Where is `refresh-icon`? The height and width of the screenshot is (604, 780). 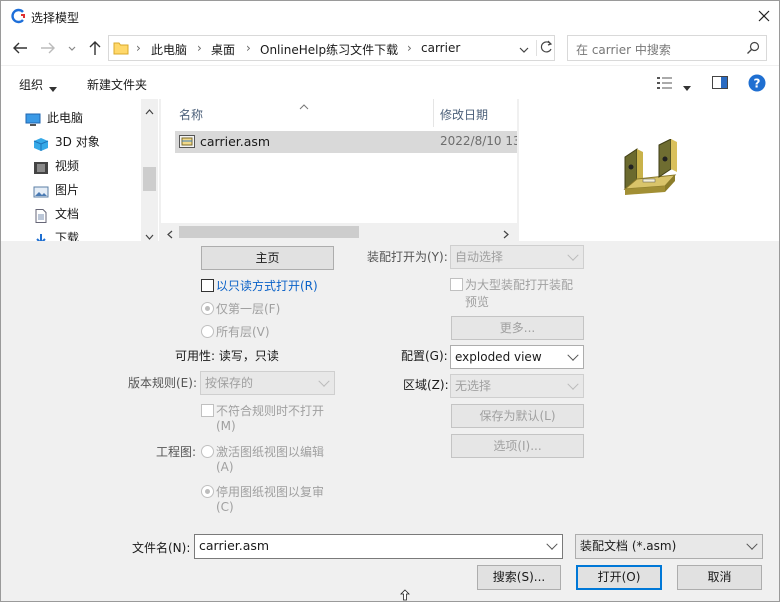
refresh-icon is located at coordinates (544, 48).